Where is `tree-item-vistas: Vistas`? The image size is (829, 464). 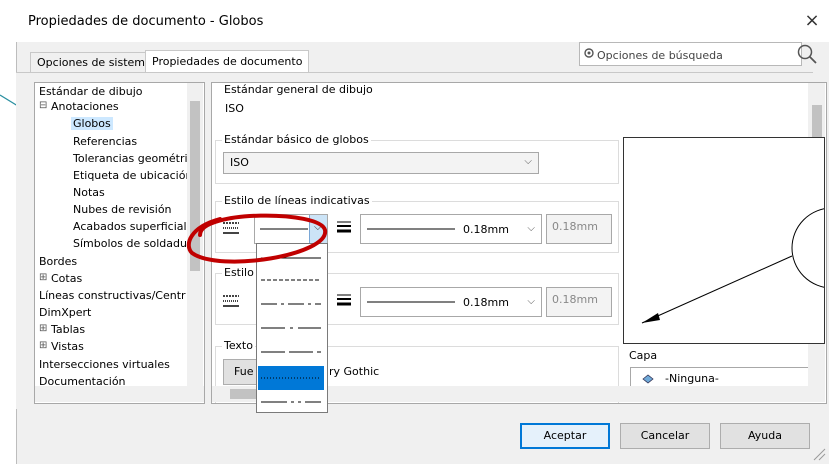
tree-item-vistas: Vistas is located at coordinates (67, 346).